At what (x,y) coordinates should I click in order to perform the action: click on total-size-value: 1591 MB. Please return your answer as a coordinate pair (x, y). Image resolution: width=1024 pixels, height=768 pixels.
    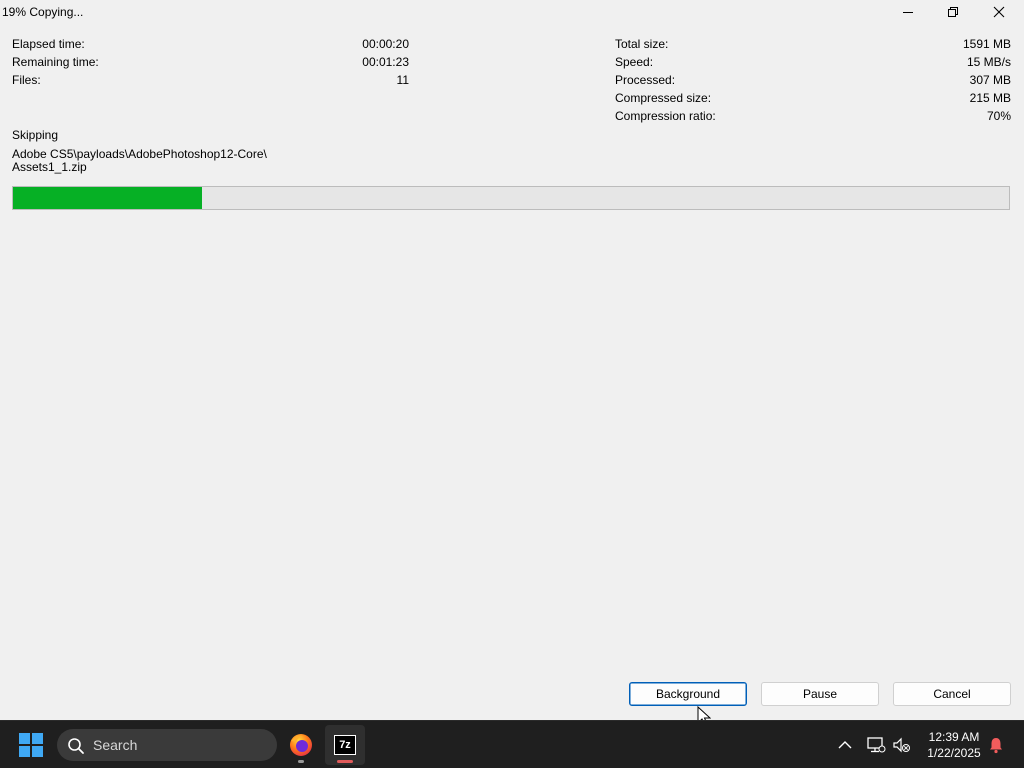
    Looking at the image, I should click on (986, 44).